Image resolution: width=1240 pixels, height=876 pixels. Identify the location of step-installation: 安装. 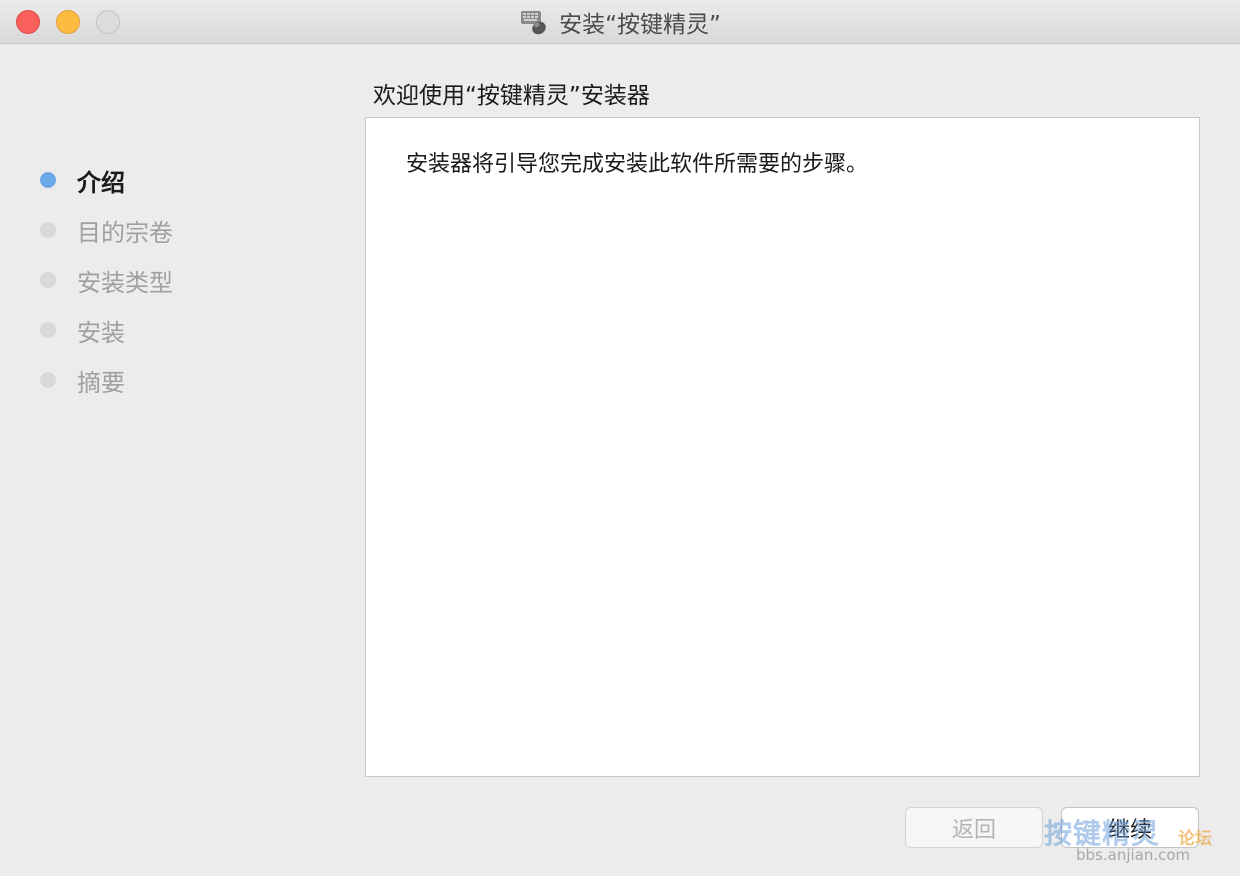
(170, 330).